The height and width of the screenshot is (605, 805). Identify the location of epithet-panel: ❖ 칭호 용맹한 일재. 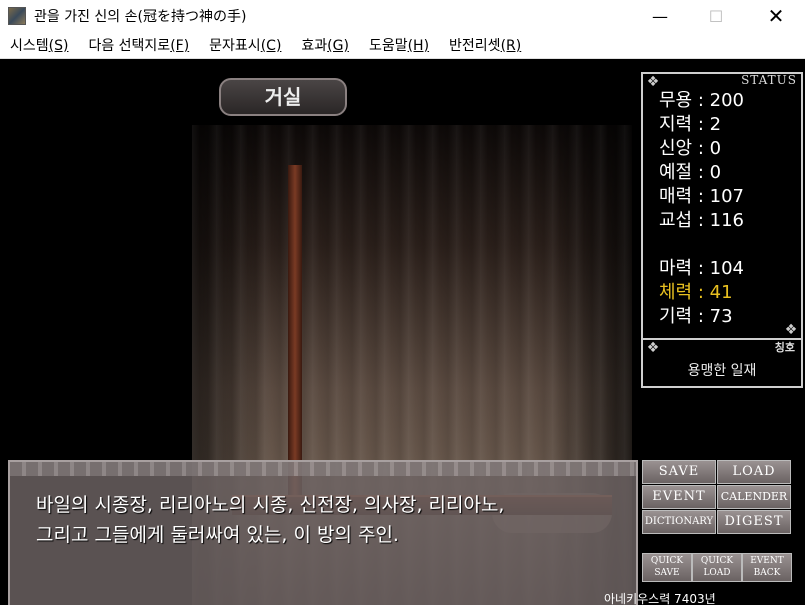
(722, 363).